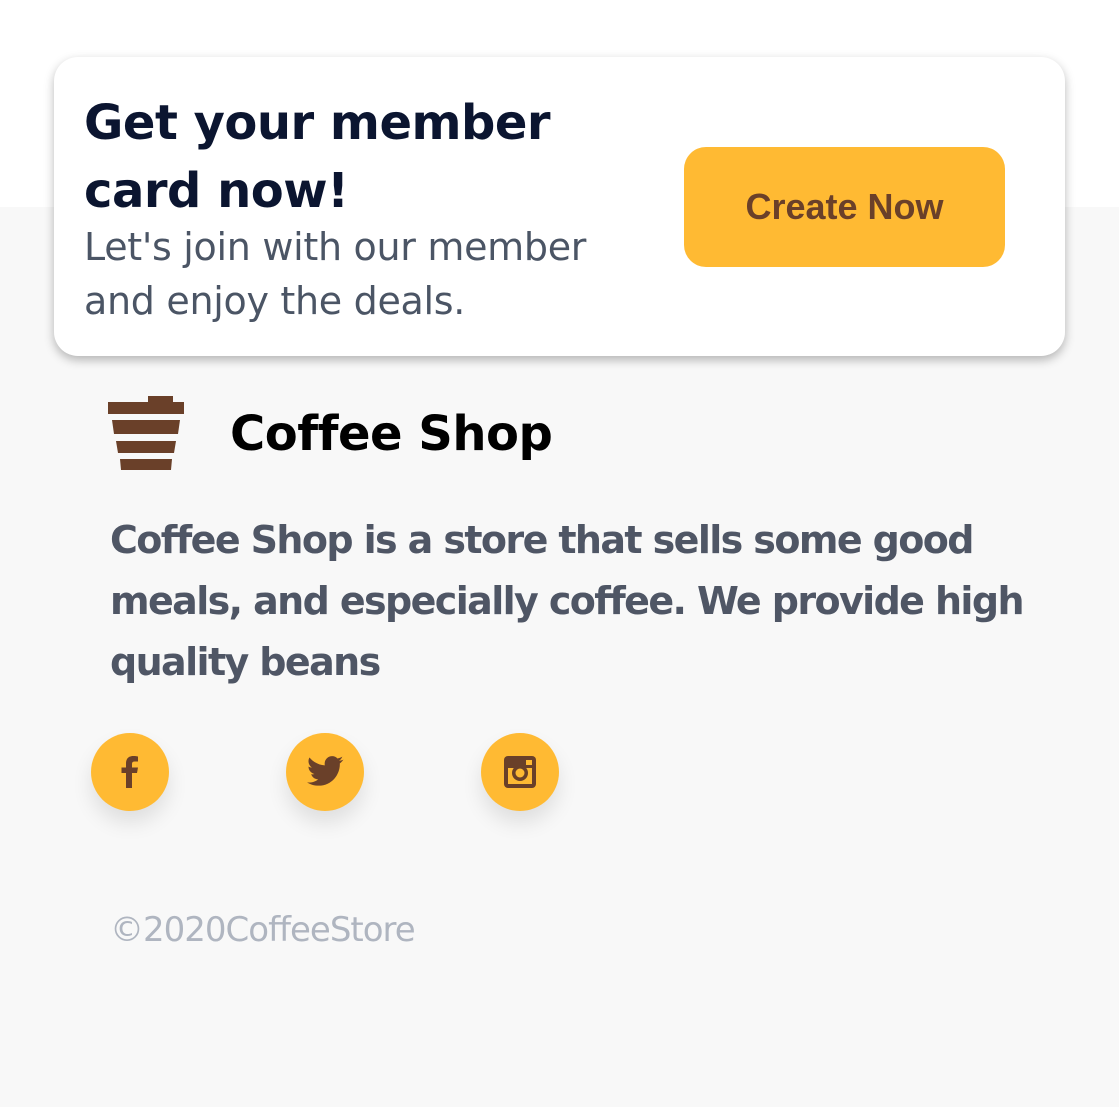 The height and width of the screenshot is (1107, 1119). Describe the element at coordinates (391, 434) in the screenshot. I see `brand-name: Coffee Shop` at that location.